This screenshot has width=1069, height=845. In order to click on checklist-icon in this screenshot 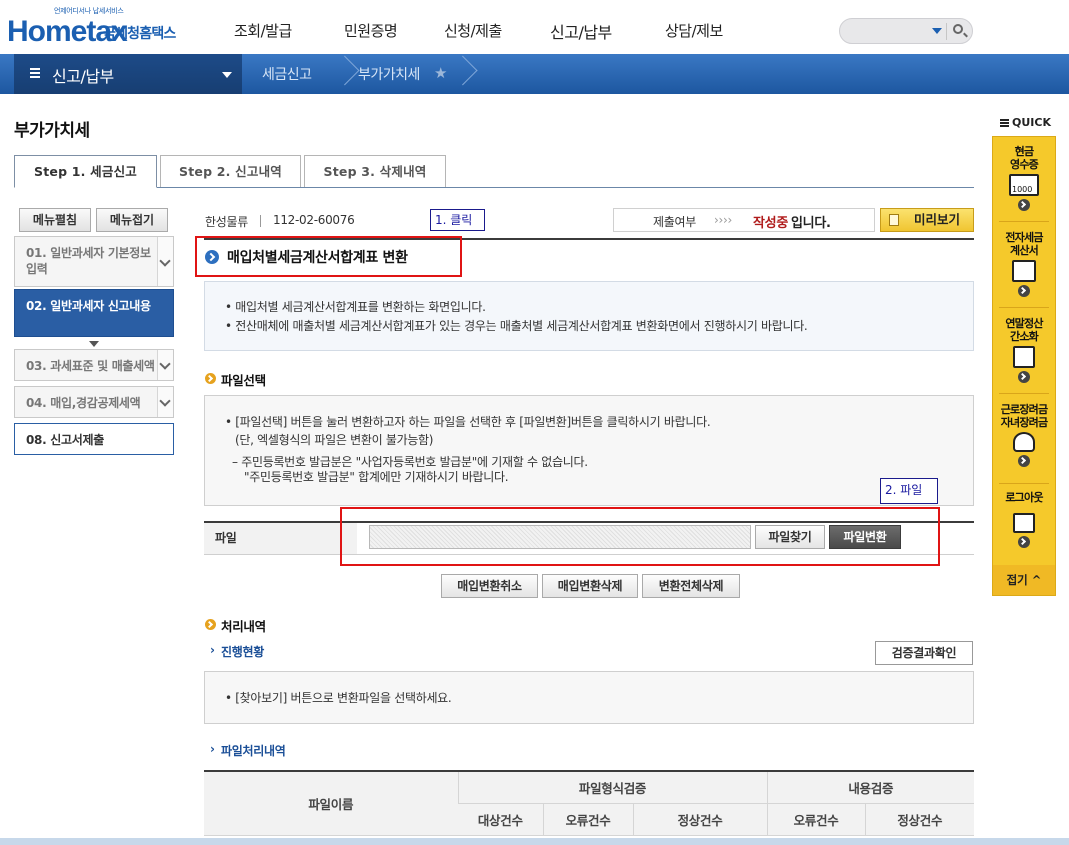, I will do `click(1024, 357)`.